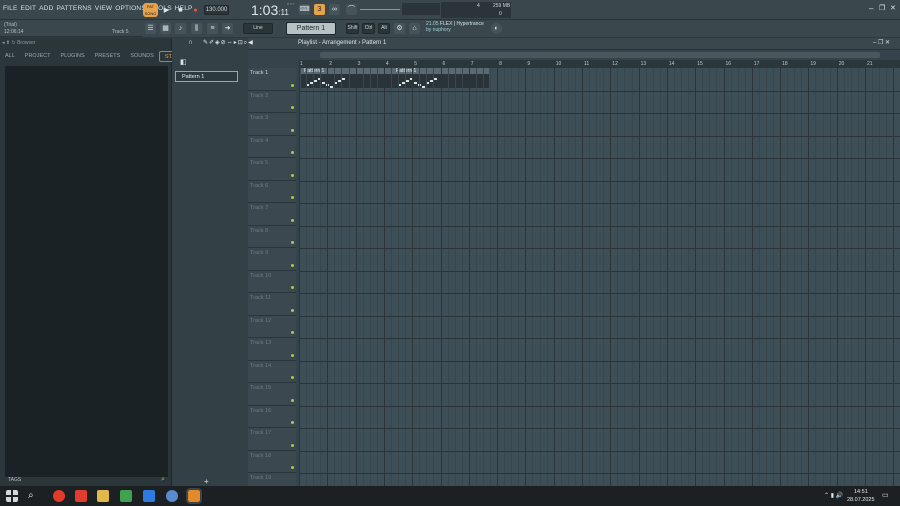 Image resolution: width=900 pixels, height=506 pixels. I want to click on notification-icon: ▭, so click(885, 495).